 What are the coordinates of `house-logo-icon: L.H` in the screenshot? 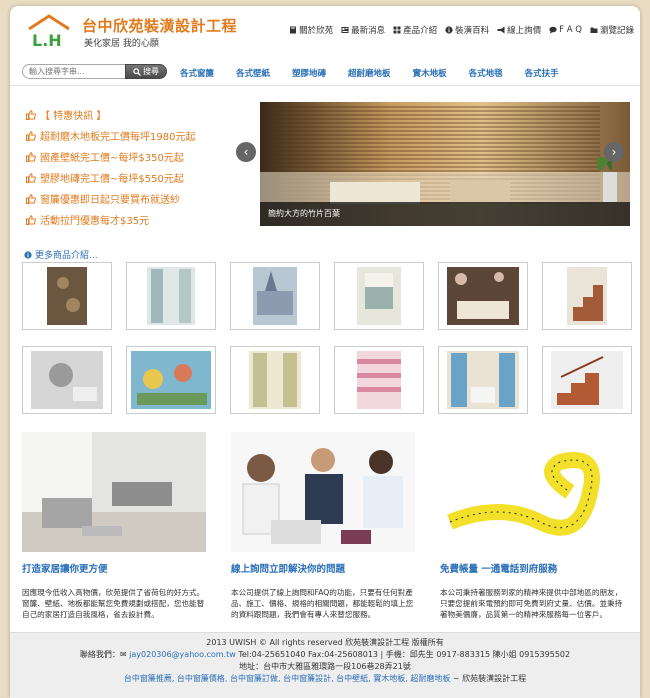 It's located at (49, 32).